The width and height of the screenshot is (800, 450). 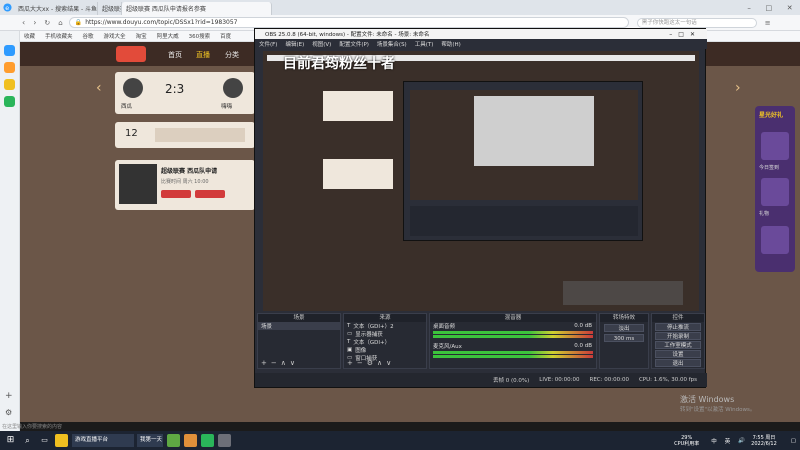 What do you see at coordinates (678, 345) in the screenshot?
I see `studio-mode-button: 工作室模式` at bounding box center [678, 345].